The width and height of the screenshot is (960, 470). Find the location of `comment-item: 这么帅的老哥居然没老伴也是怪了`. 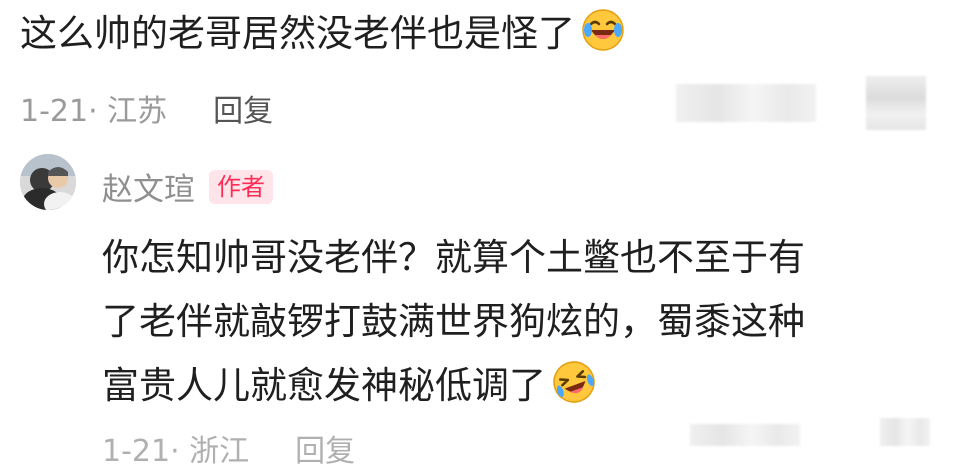

comment-item: 这么帅的老哥居然没老伴也是怪了 is located at coordinates (480, 36).